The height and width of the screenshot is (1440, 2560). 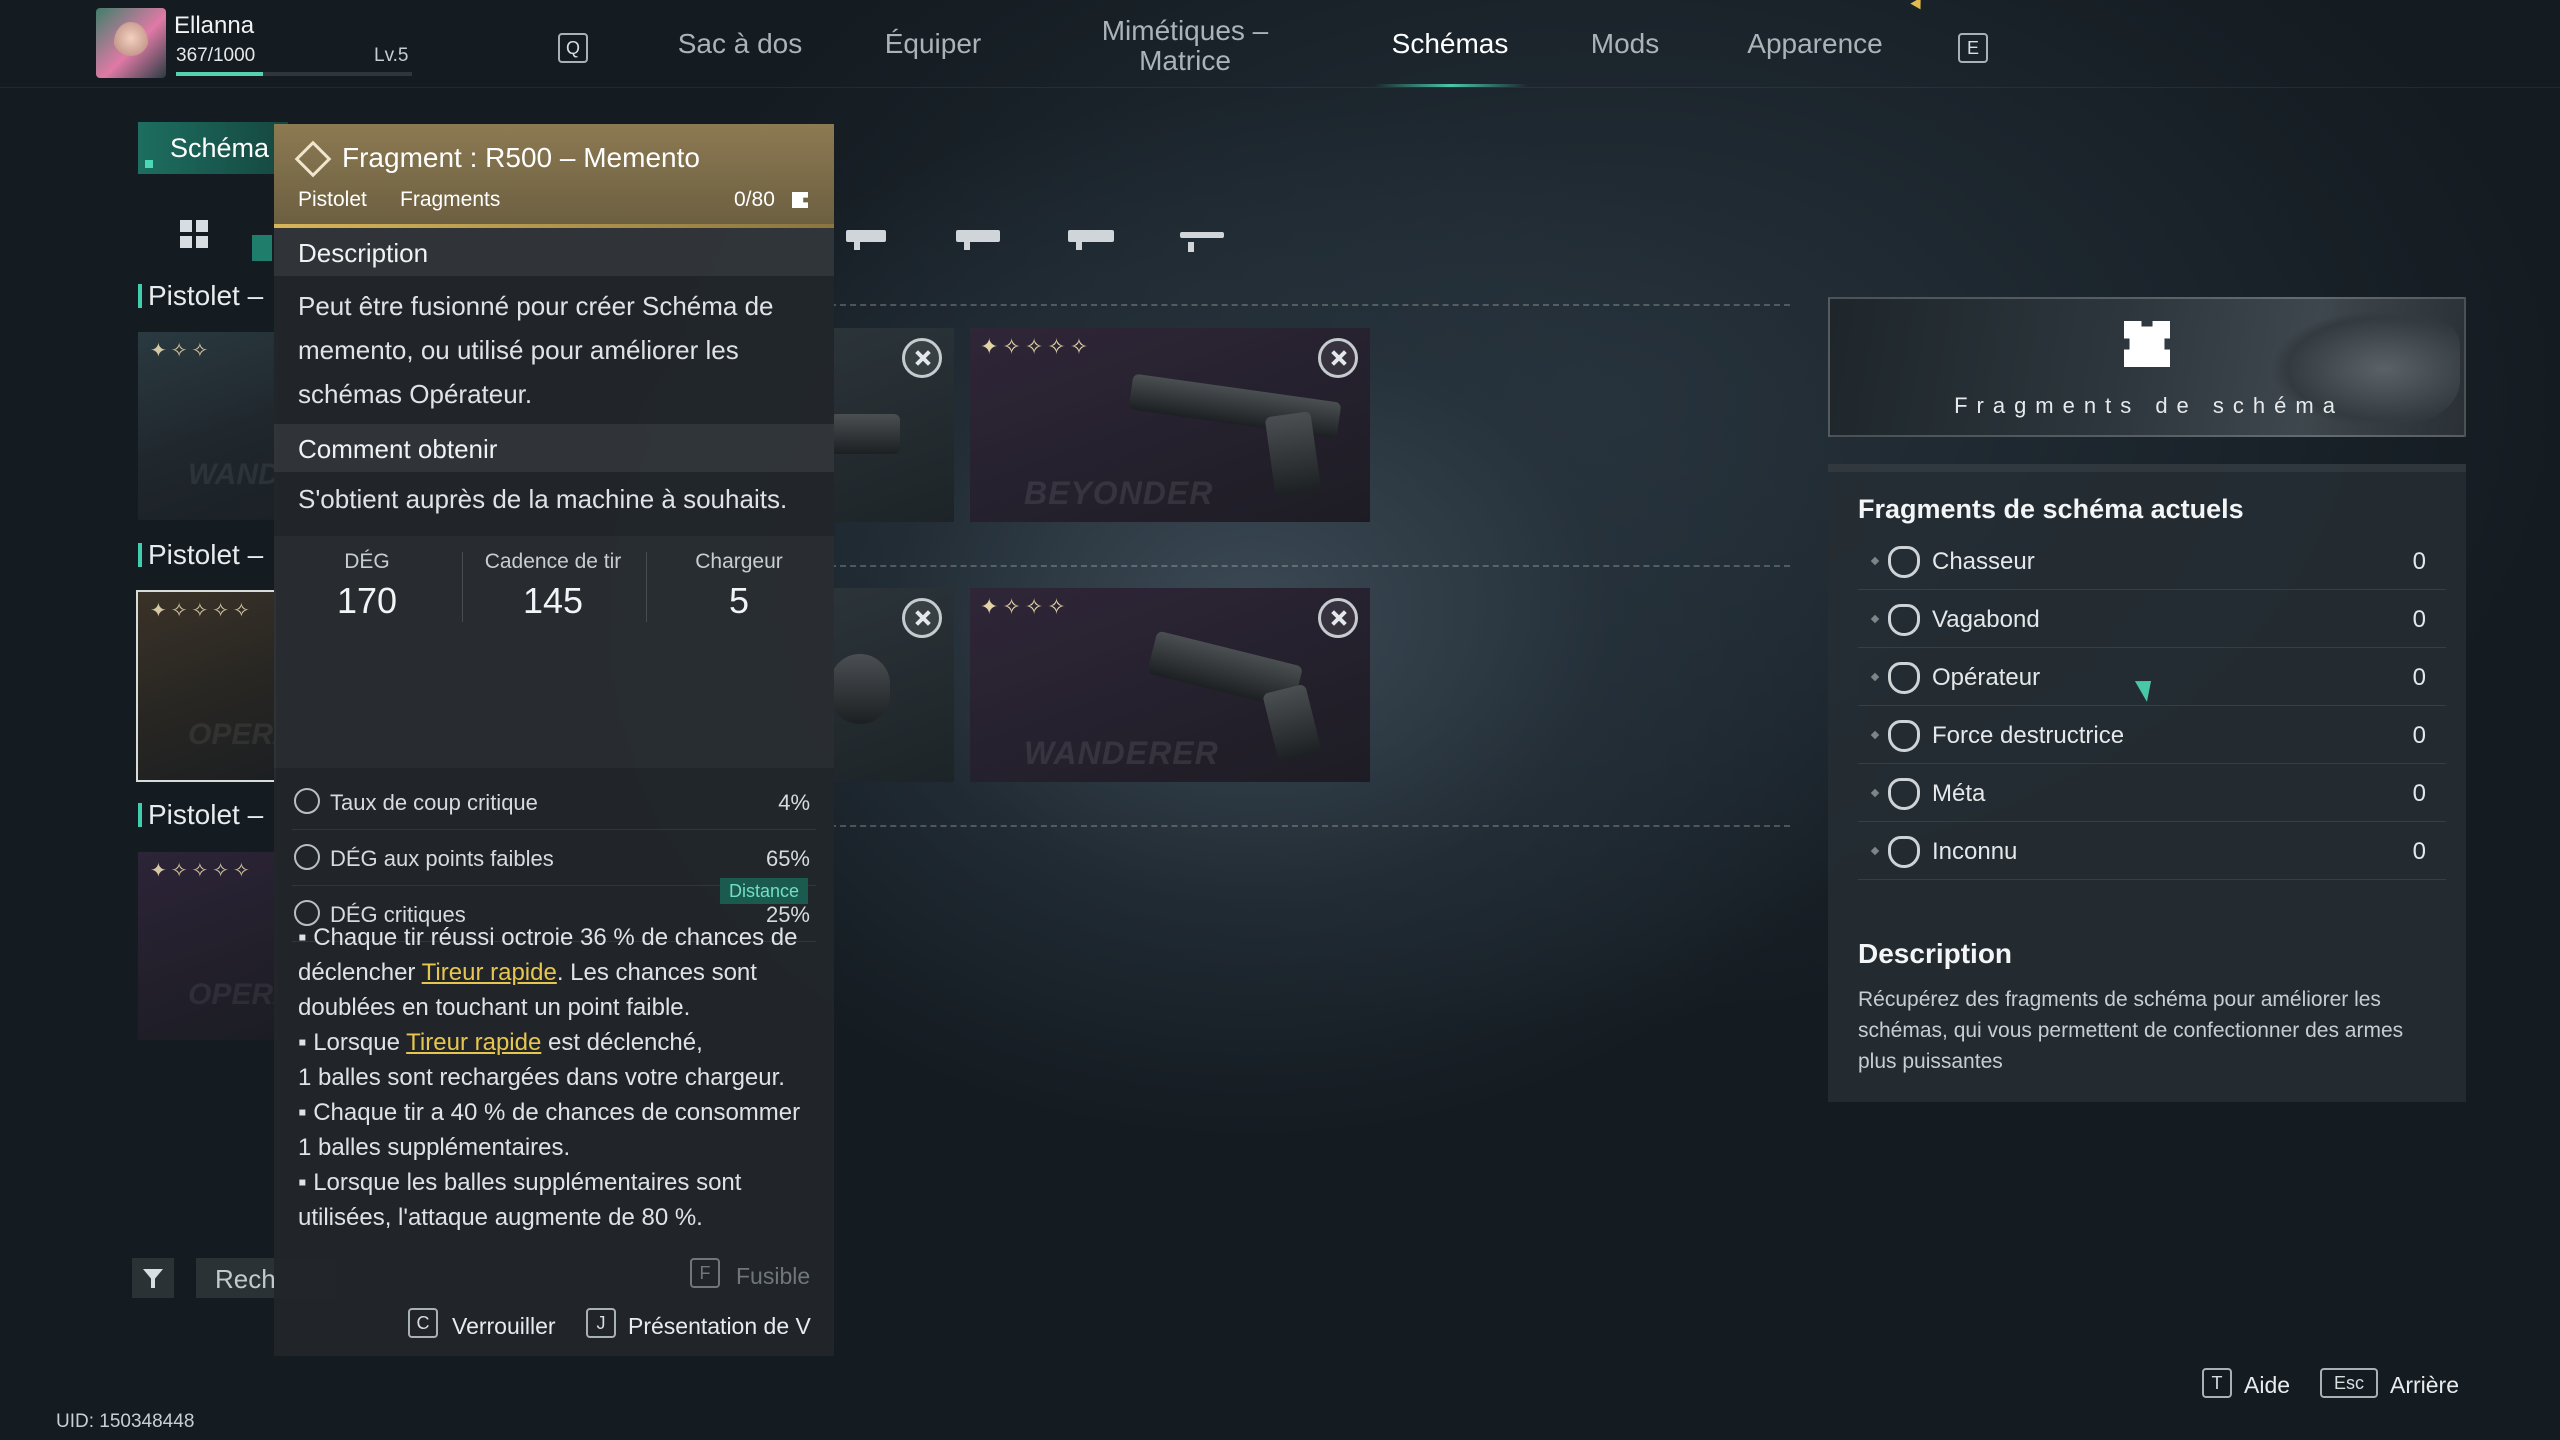 What do you see at coordinates (294, 74) in the screenshot?
I see `xp-progress-bar` at bounding box center [294, 74].